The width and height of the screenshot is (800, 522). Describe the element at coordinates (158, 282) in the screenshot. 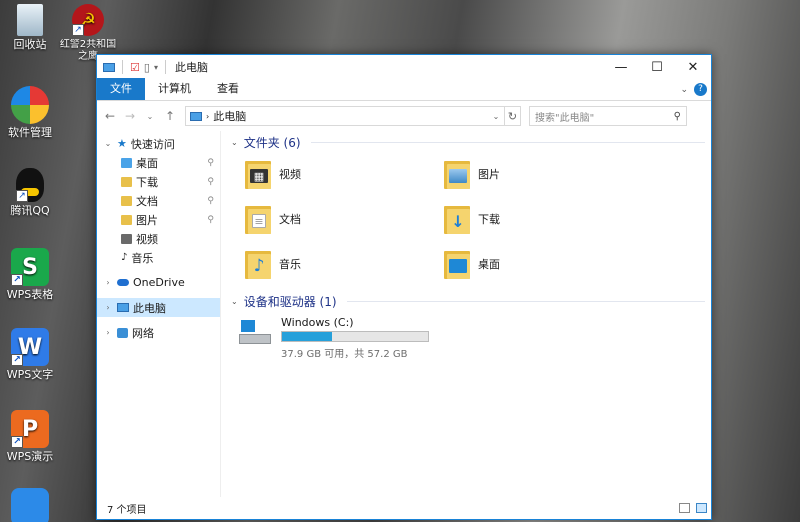

I see `nav-onedrive: › OneDrive` at that location.